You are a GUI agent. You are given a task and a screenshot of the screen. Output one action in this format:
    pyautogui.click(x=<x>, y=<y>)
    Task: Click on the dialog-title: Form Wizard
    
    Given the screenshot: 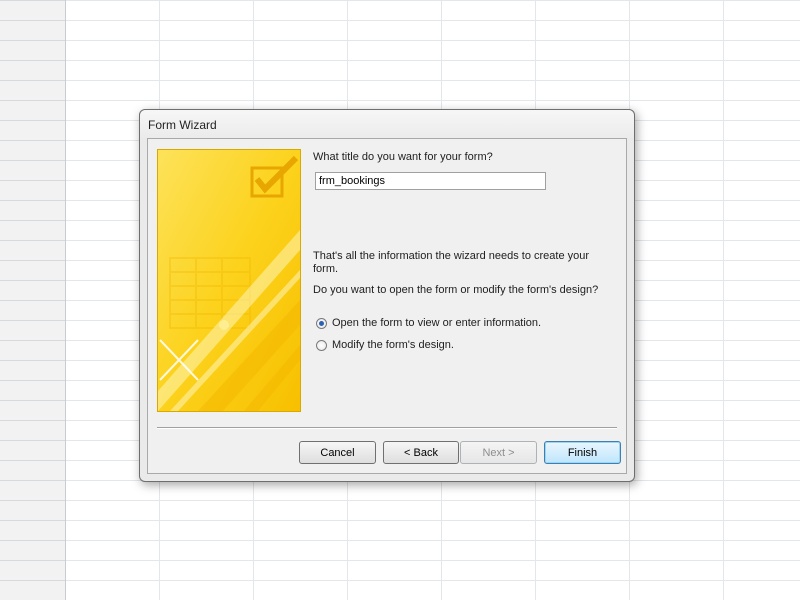 What is the action you would take?
    pyautogui.click(x=182, y=125)
    